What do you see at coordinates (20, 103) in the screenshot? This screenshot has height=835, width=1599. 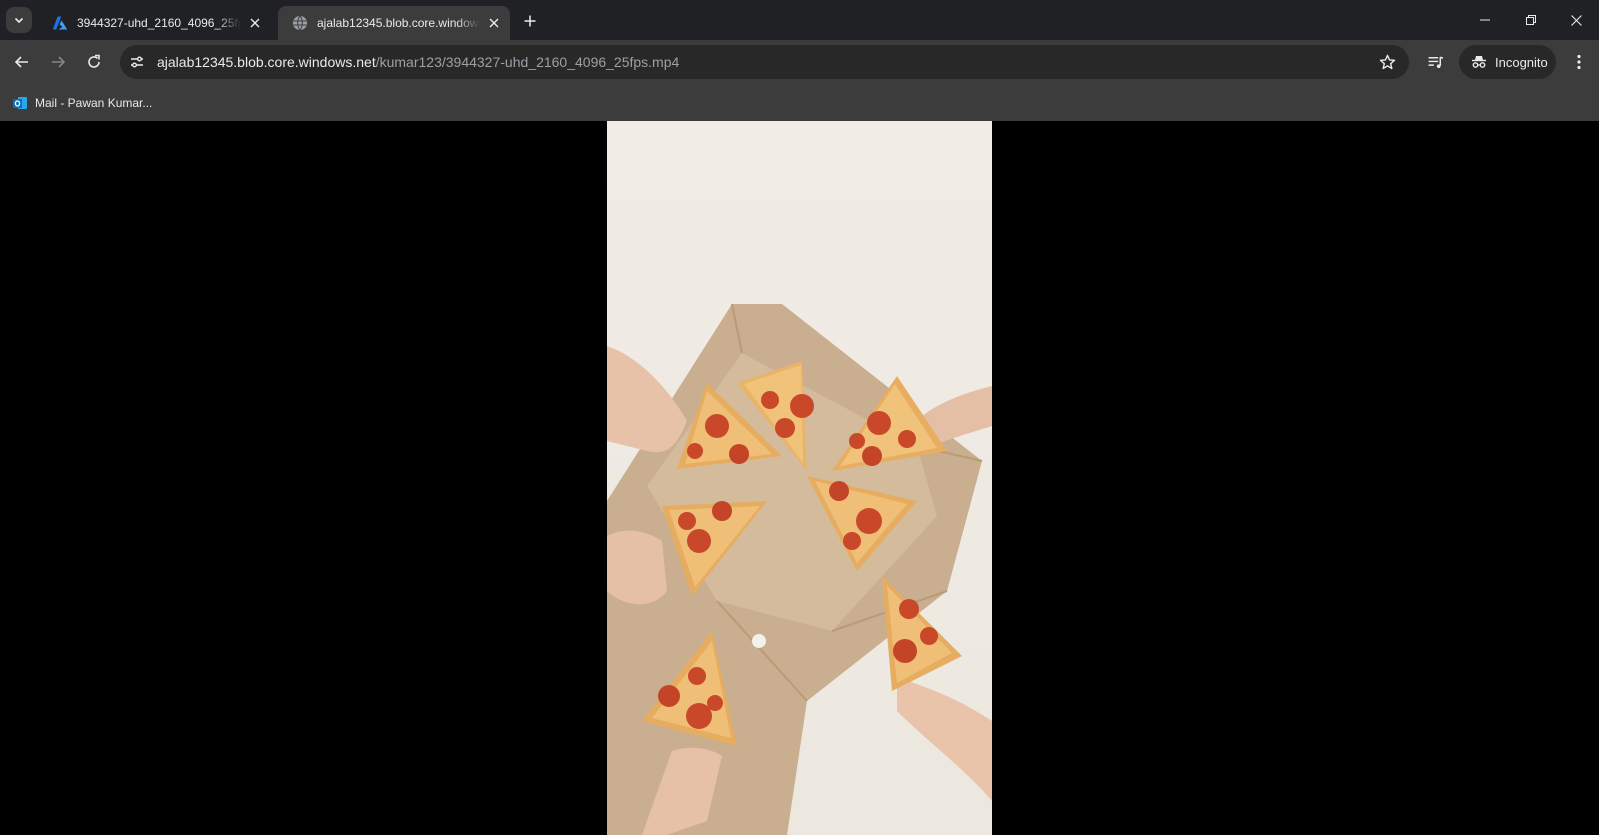 I see `outlook-icon` at bounding box center [20, 103].